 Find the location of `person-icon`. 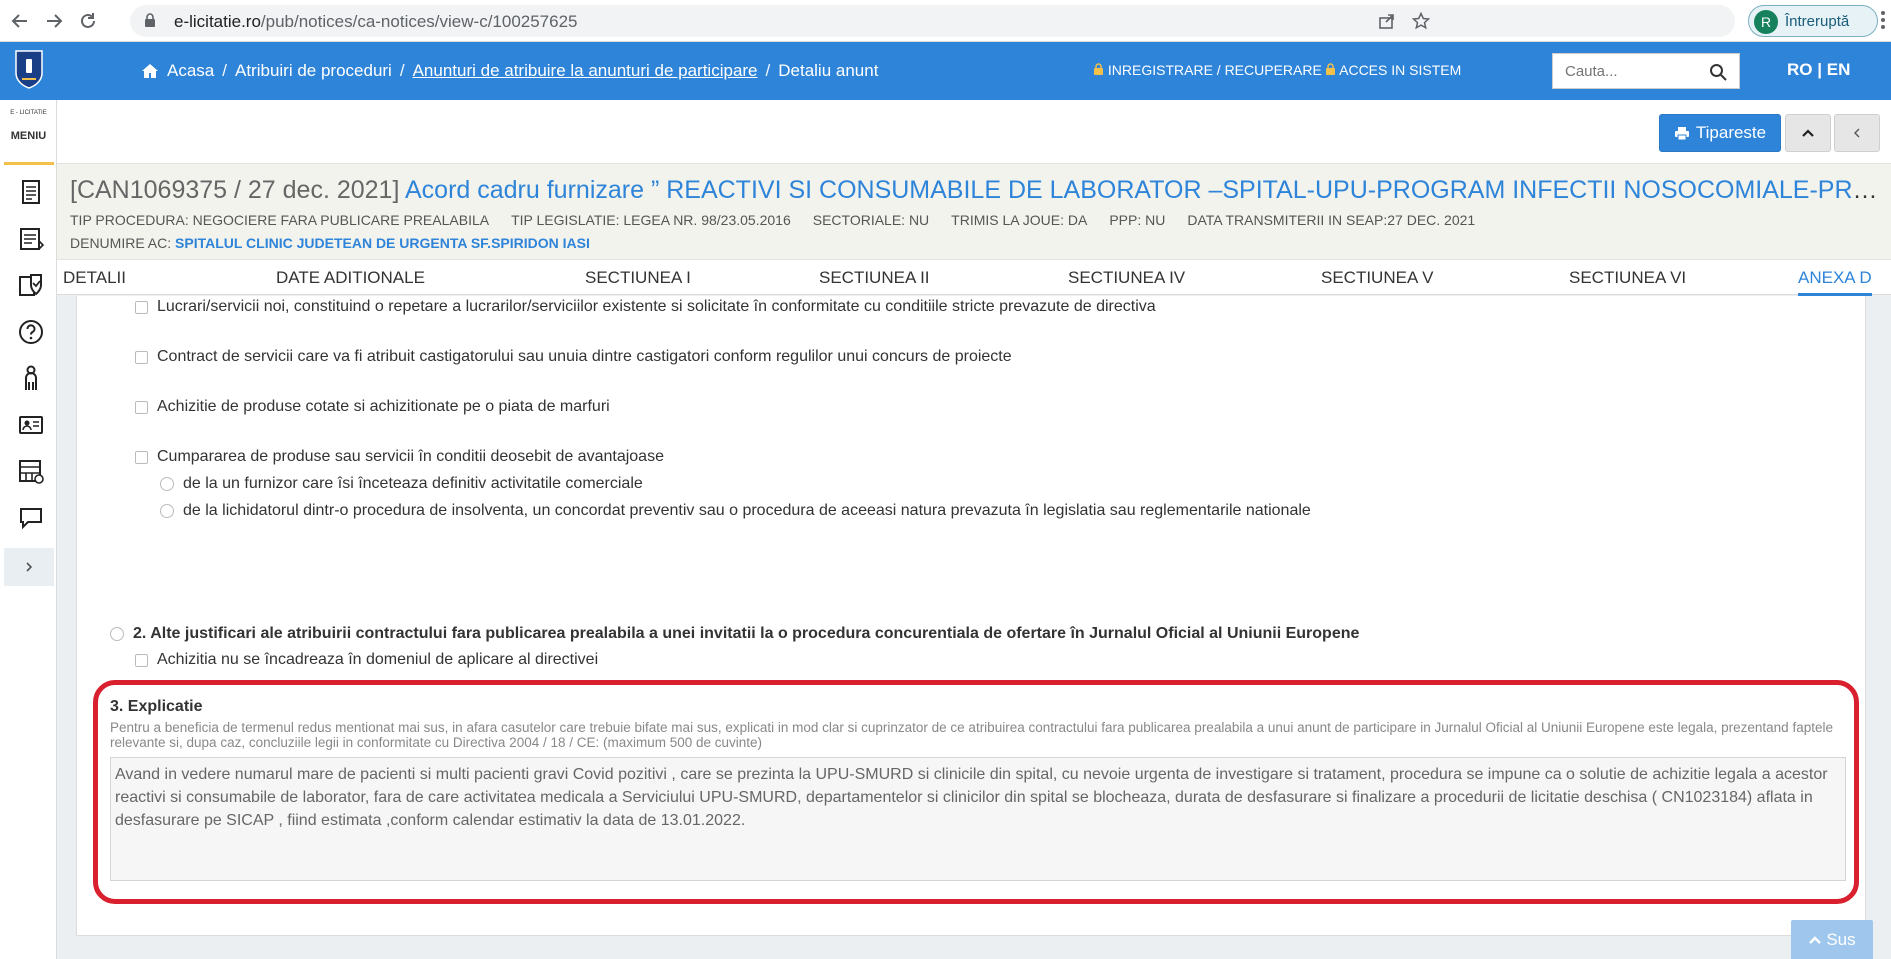

person-icon is located at coordinates (31, 378).